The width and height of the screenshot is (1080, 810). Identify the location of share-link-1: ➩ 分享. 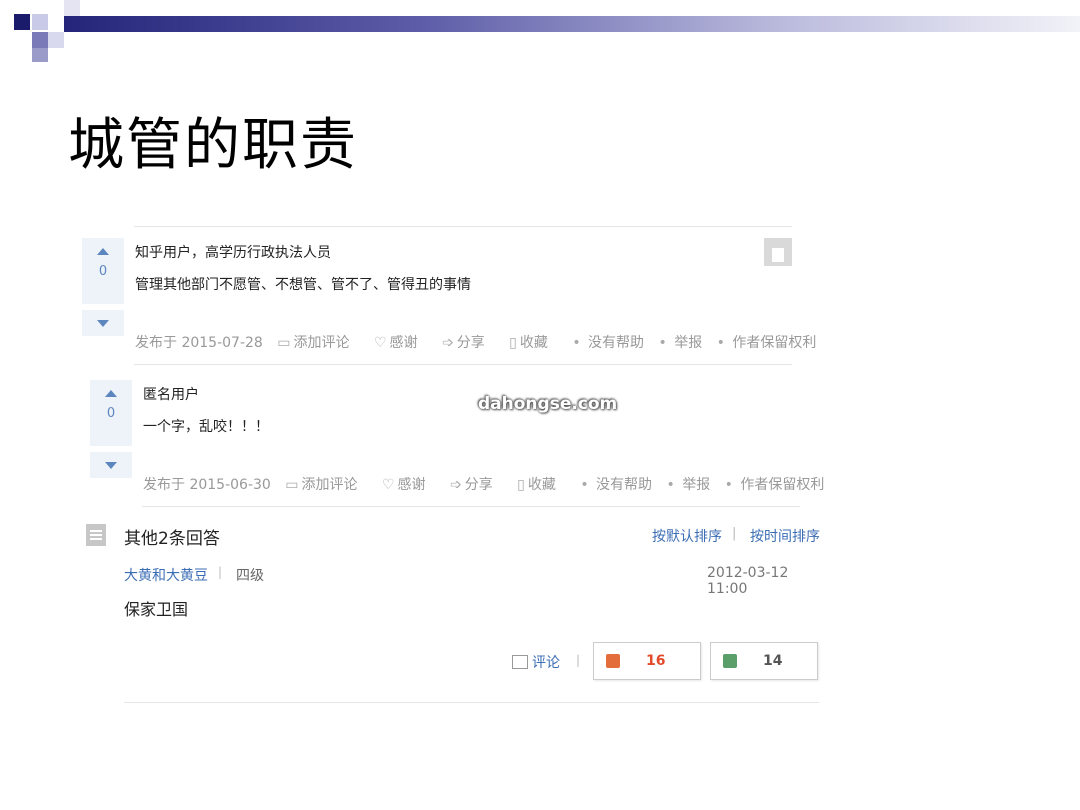
(468, 343).